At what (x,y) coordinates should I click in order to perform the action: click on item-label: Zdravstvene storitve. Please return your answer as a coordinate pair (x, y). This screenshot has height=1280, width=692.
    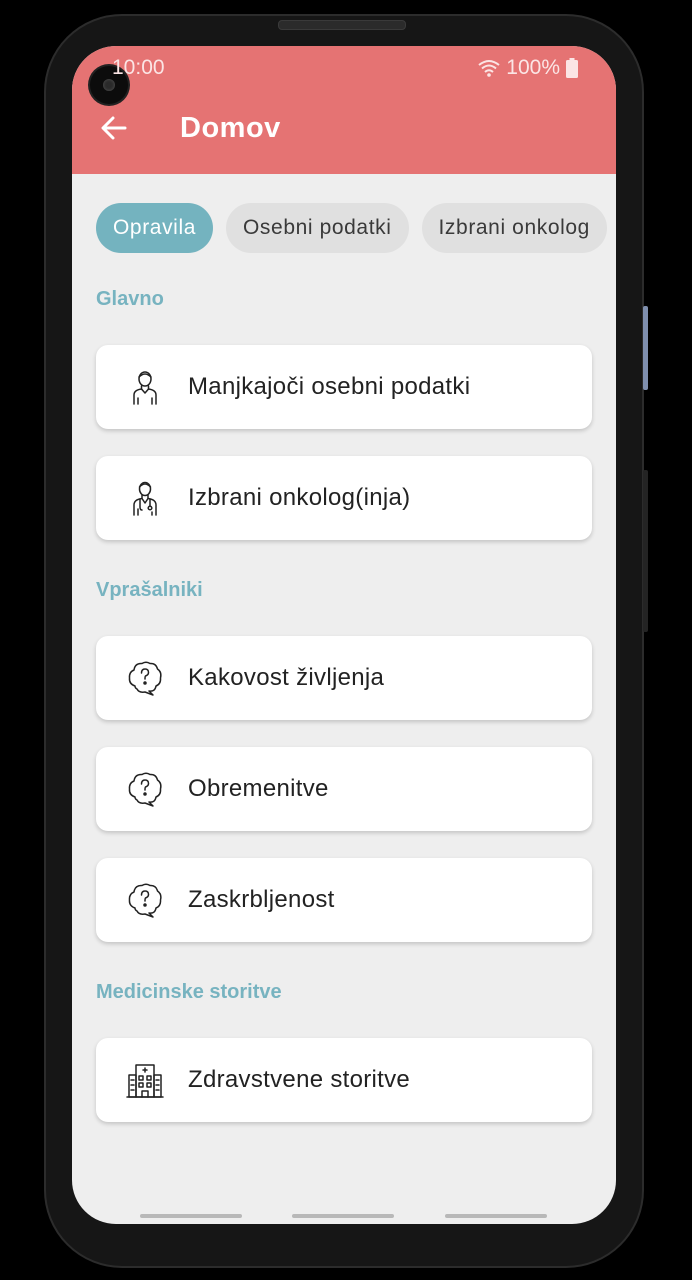
    Looking at the image, I should click on (299, 1079).